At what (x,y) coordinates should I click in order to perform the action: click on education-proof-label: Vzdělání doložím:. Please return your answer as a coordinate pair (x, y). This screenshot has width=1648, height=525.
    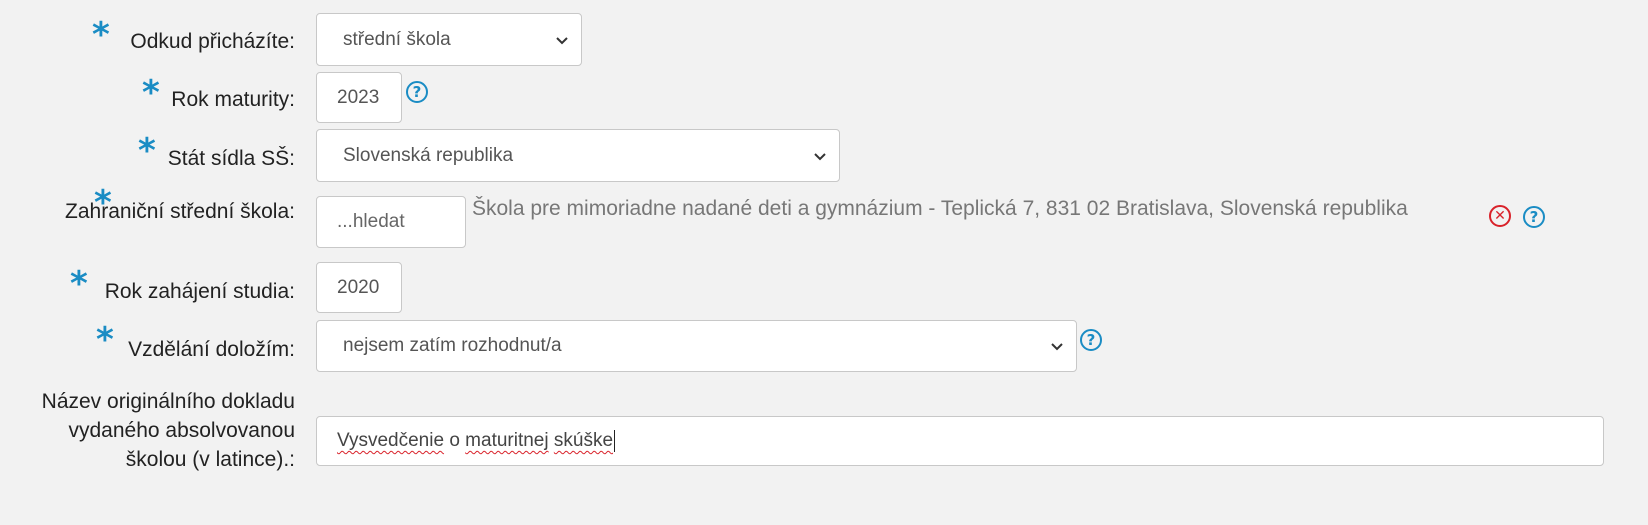
    Looking at the image, I should click on (211, 349).